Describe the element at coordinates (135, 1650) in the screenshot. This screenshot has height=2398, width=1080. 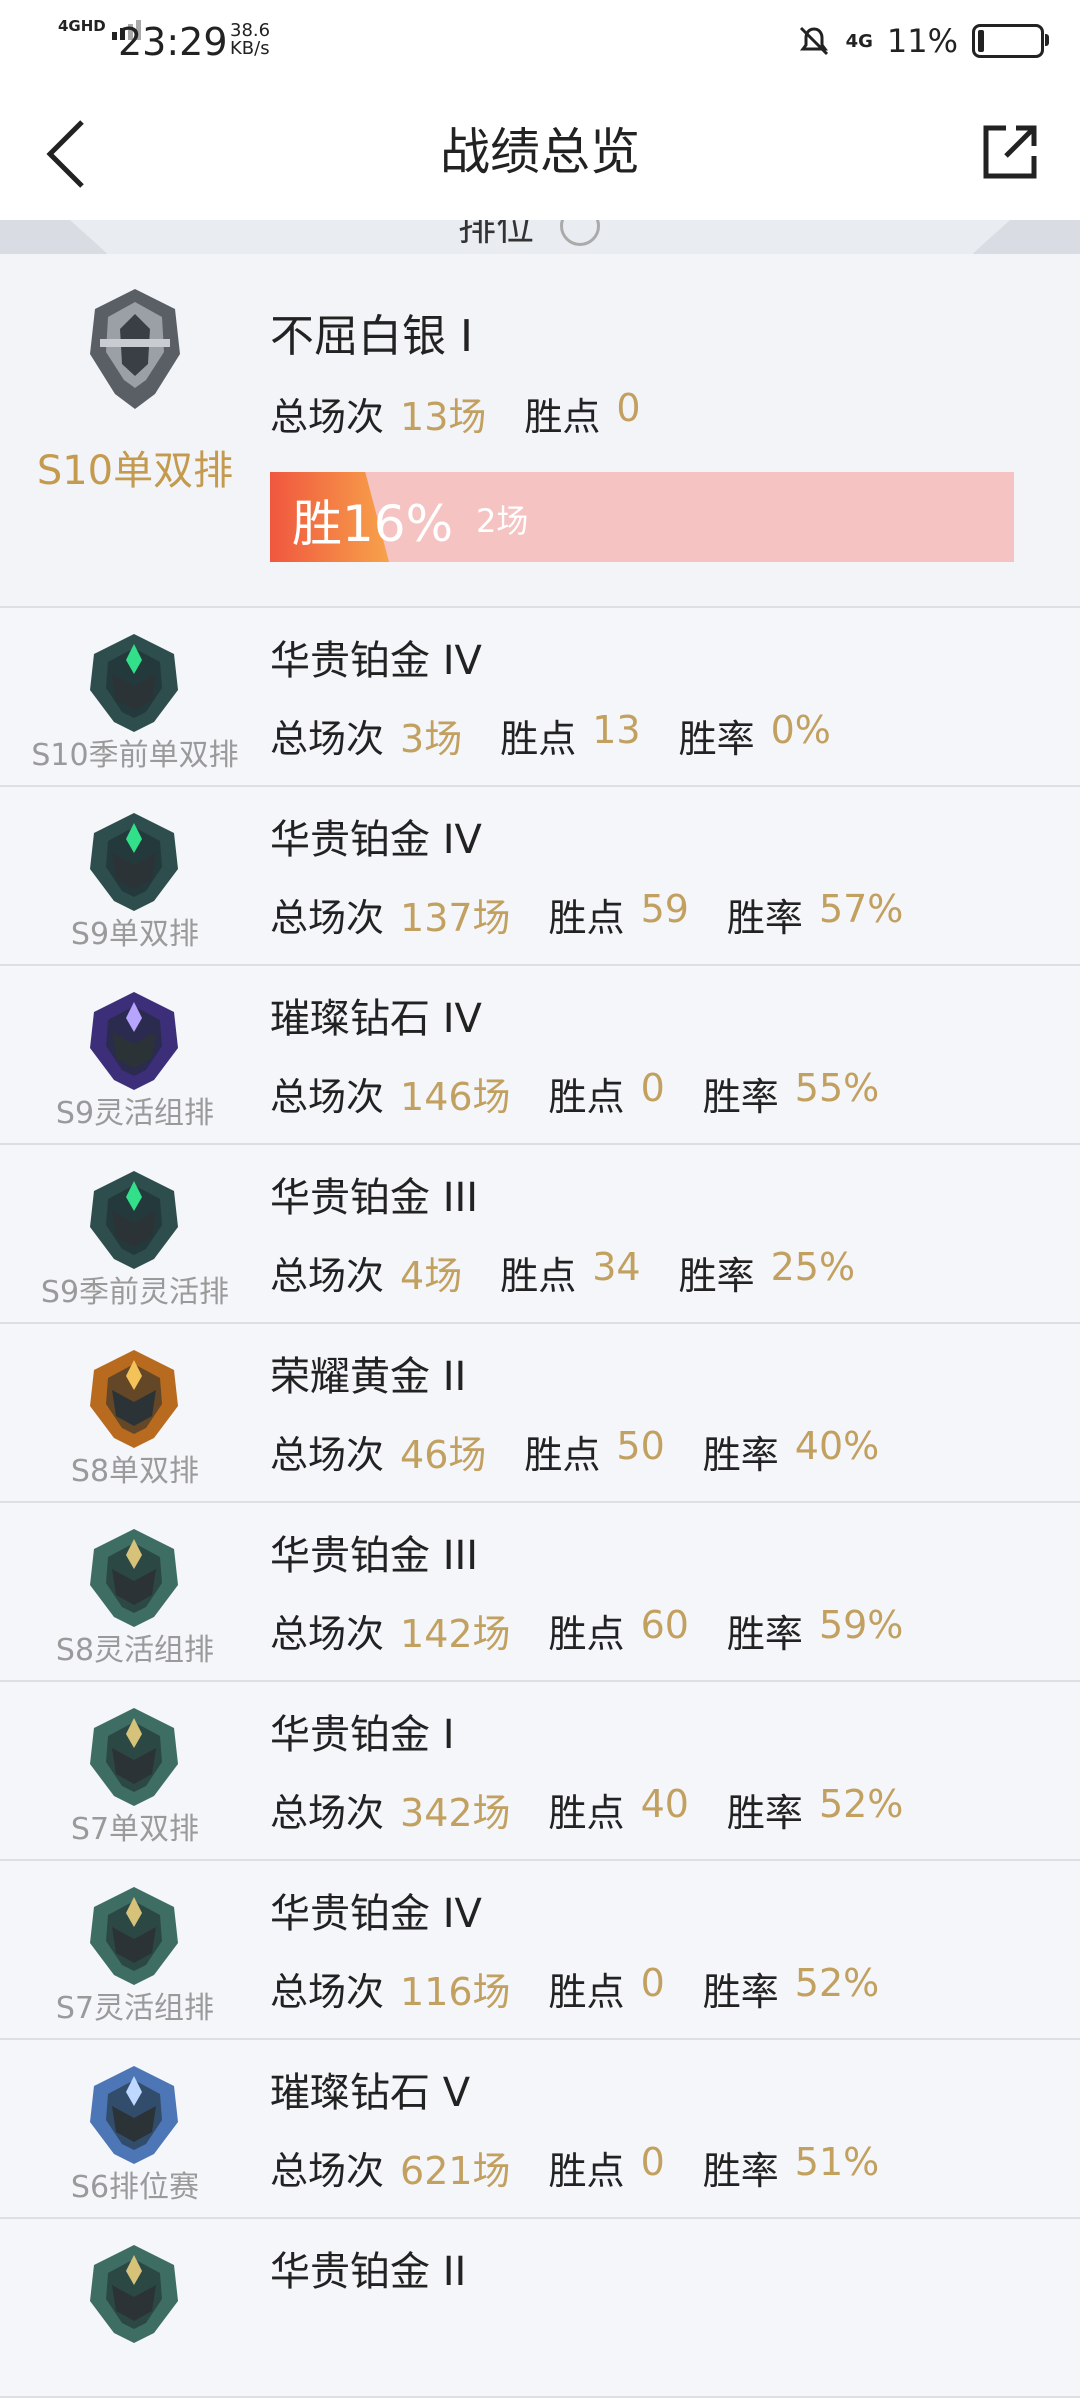
I see `season-label: S8灵活组排` at that location.